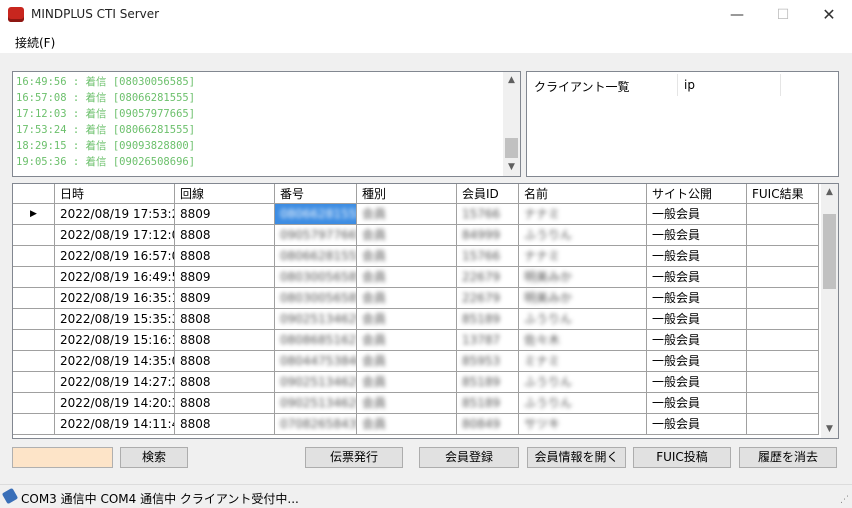 This screenshot has width=852, height=508. Describe the element at coordinates (115, 277) in the screenshot. I see `cell-datetime: 2022/08/19 16:49:56` at that location.